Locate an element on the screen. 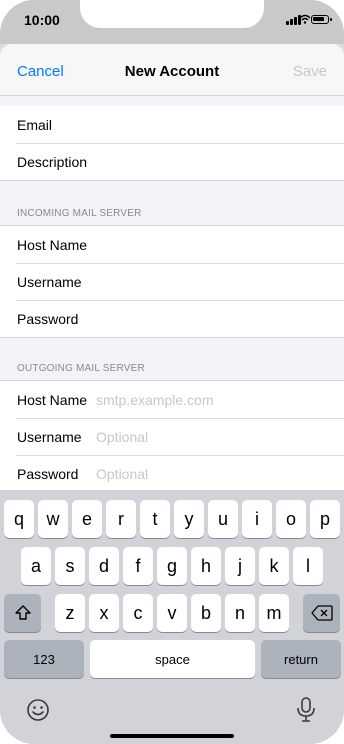  space-key: space is located at coordinates (172, 659).